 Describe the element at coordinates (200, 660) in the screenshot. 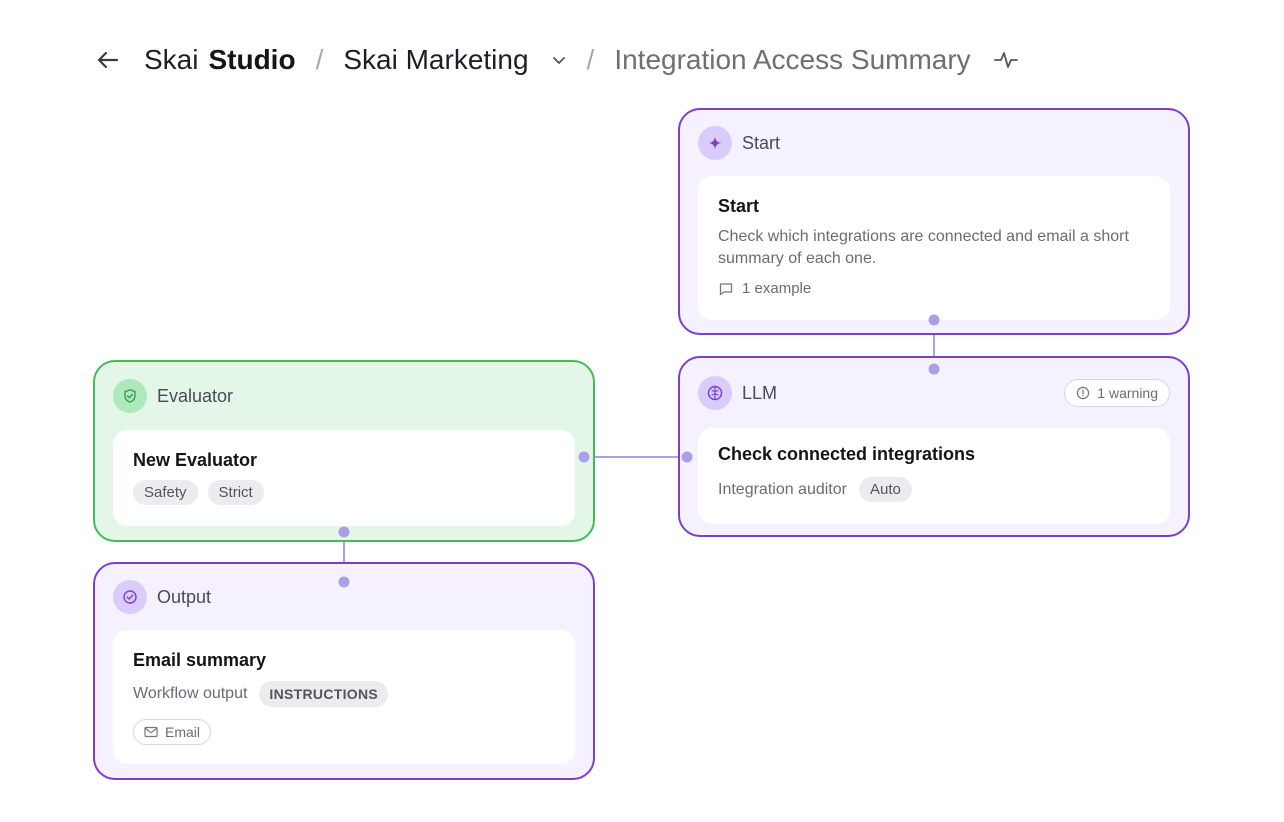

I see `node-title: Email summary` at that location.